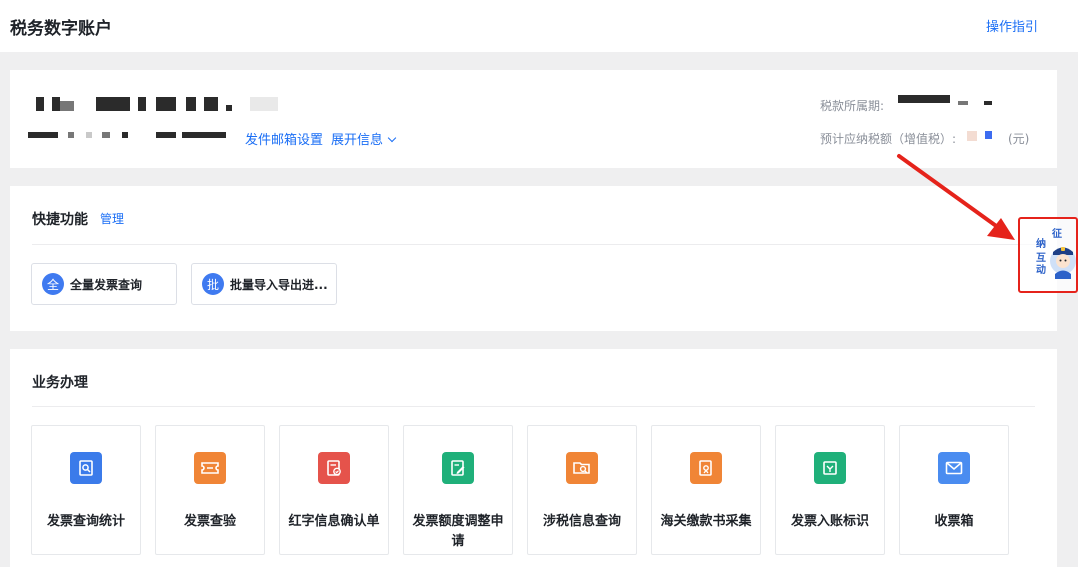  Describe the element at coordinates (954, 490) in the screenshot. I see `tile-receipt-box: 收票箱` at that location.